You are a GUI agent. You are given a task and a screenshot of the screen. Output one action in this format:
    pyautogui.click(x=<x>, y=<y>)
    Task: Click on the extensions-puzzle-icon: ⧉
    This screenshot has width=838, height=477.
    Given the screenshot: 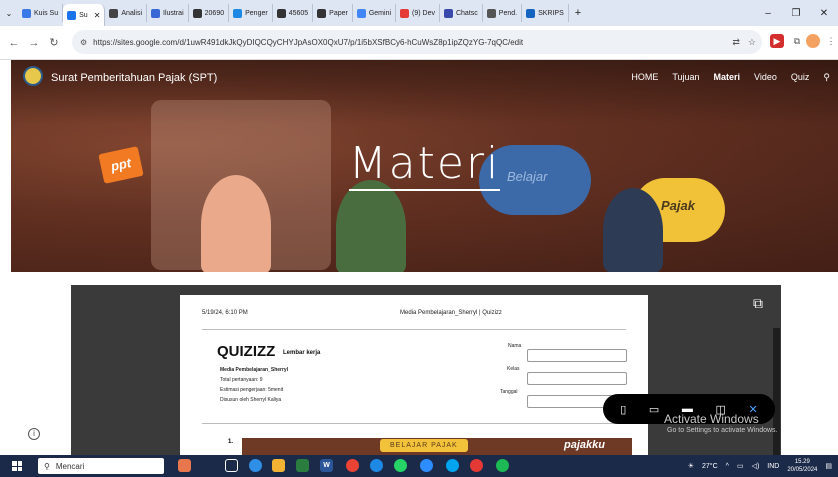 What is the action you would take?
    pyautogui.click(x=797, y=41)
    